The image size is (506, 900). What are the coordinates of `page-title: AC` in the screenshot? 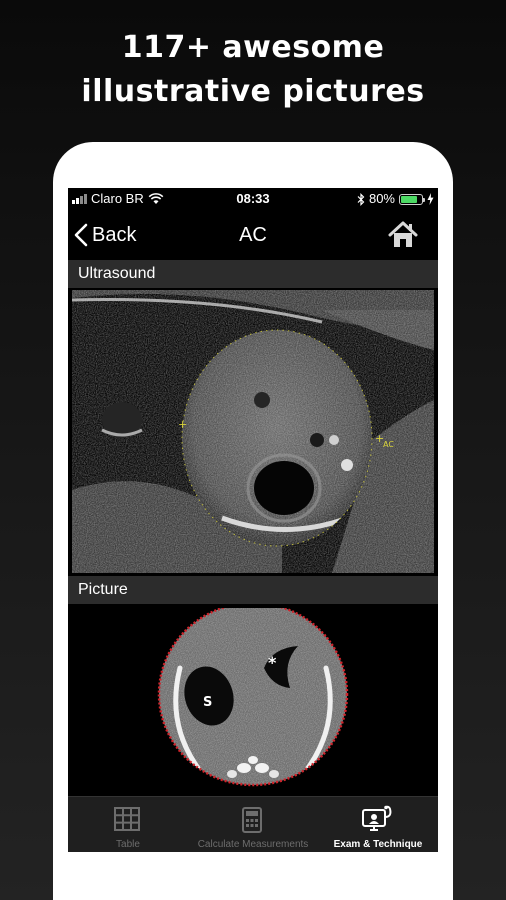 It's located at (253, 235).